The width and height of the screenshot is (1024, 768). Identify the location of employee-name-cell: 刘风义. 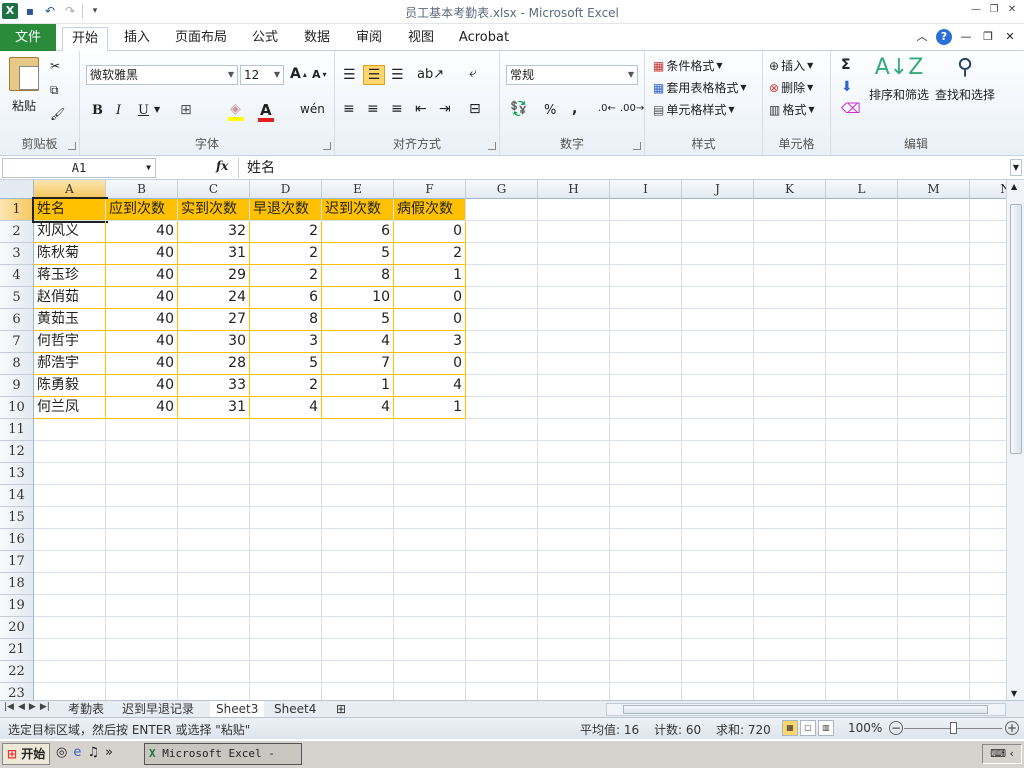
(70, 232).